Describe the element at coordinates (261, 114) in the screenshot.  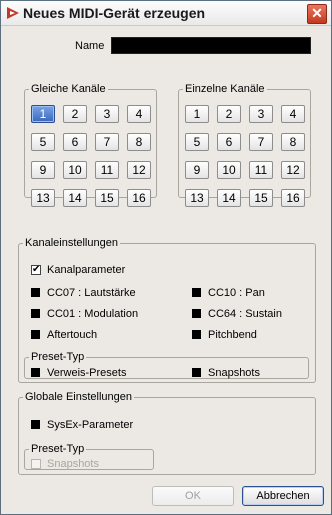
I see `einzel-channel-button: 3` at that location.